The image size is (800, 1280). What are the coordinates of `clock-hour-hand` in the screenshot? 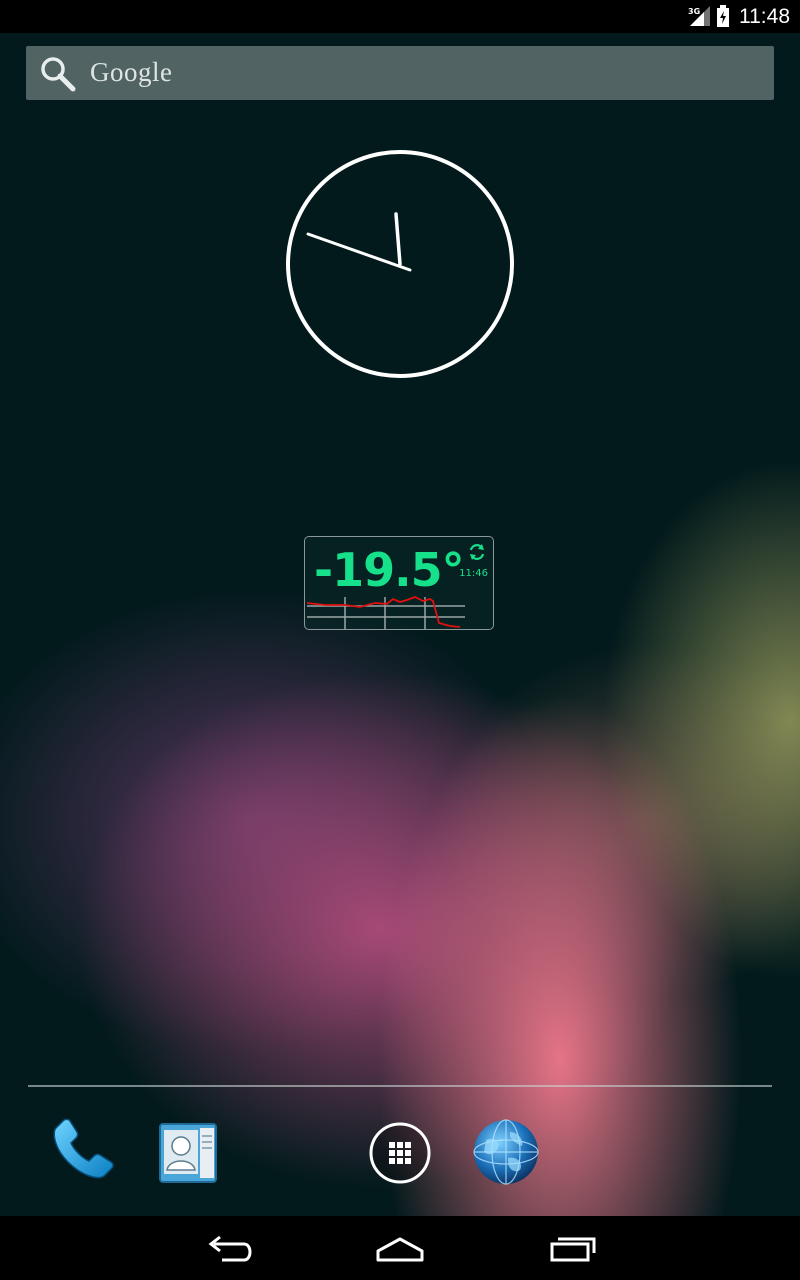 It's located at (398, 239).